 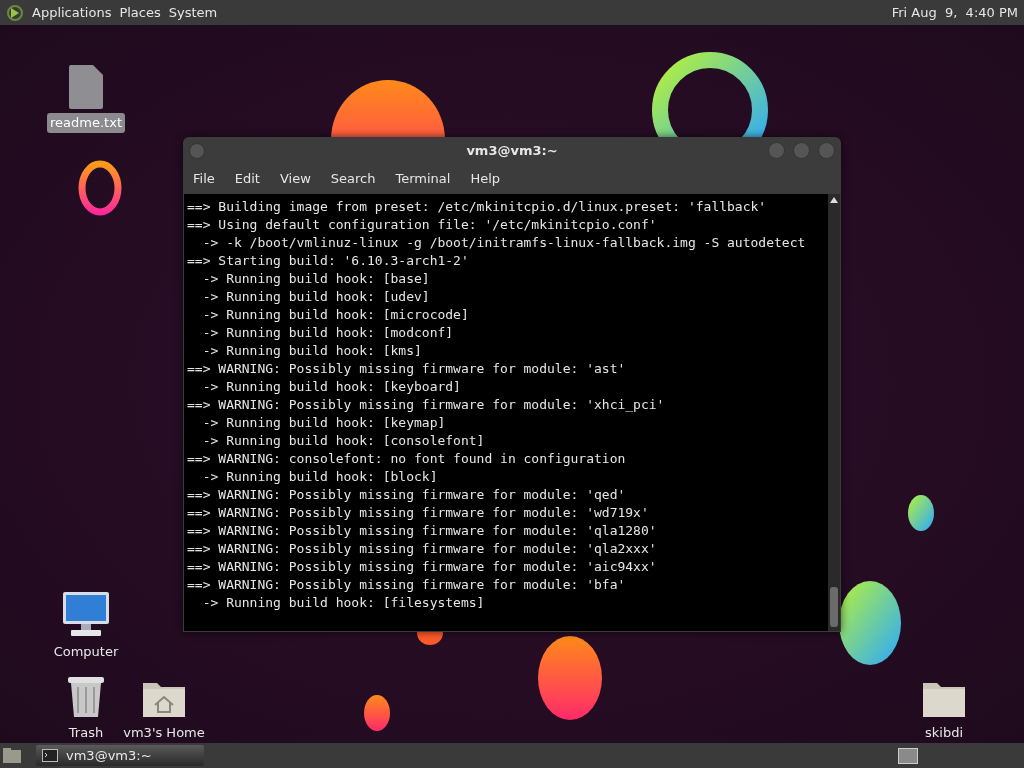 What do you see at coordinates (72, 12) in the screenshot?
I see `panel-menu: Applications` at bounding box center [72, 12].